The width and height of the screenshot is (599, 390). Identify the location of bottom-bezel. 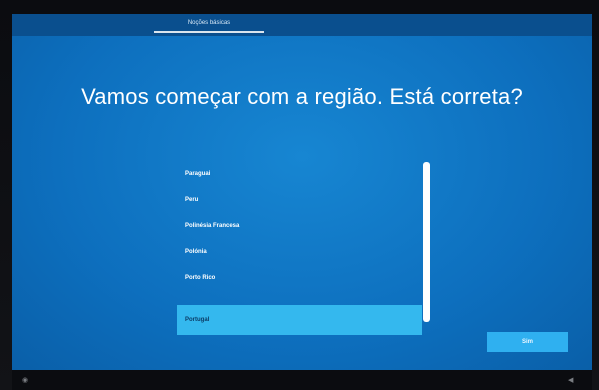
(302, 380).